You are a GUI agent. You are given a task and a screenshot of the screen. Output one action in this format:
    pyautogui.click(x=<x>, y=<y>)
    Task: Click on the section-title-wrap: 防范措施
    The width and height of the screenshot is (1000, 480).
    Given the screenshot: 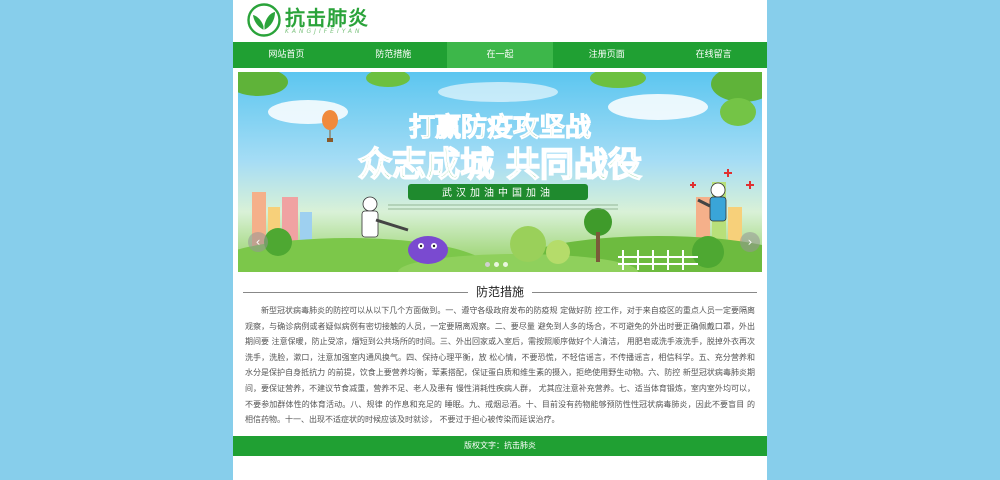 What is the action you would take?
    pyautogui.click(x=500, y=292)
    